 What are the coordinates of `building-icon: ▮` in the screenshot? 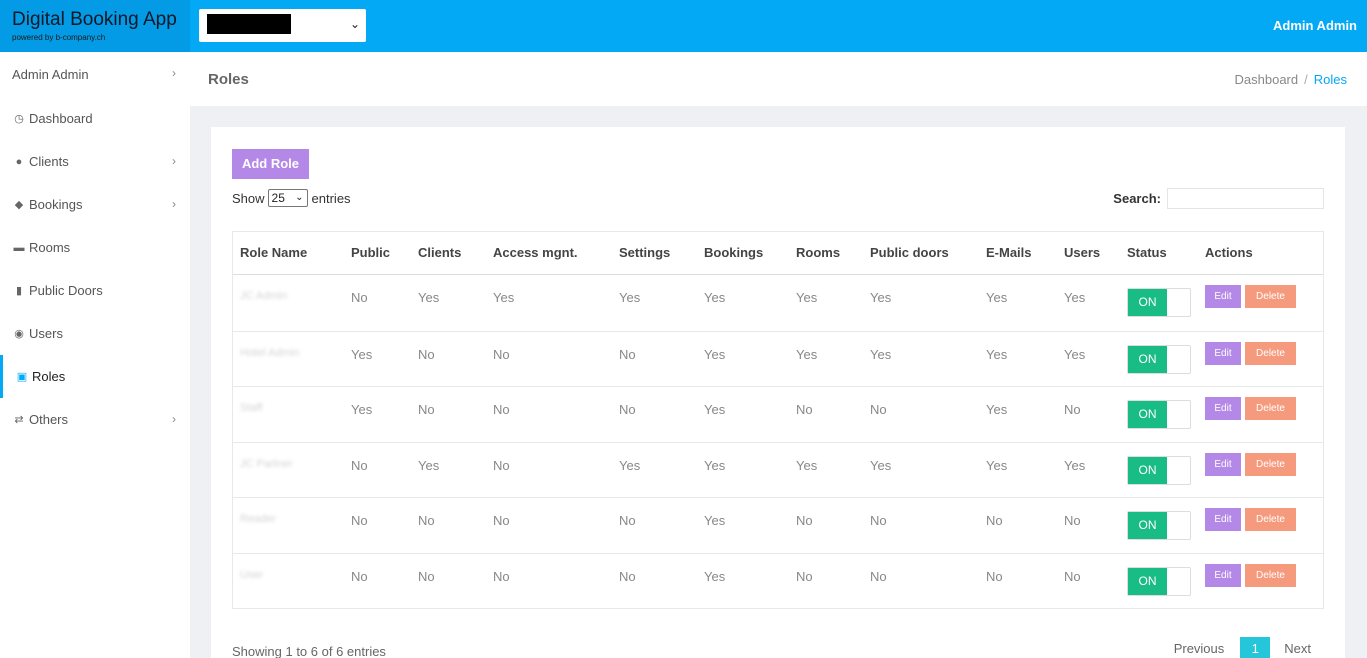 It's located at (19, 291).